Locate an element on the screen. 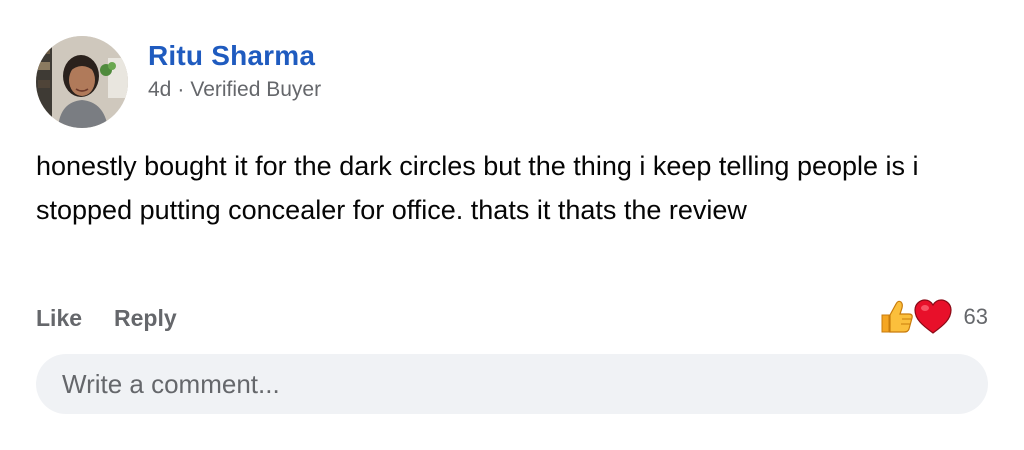 The width and height of the screenshot is (1024, 450). comment-actions: Like Reply is located at coordinates (106, 318).